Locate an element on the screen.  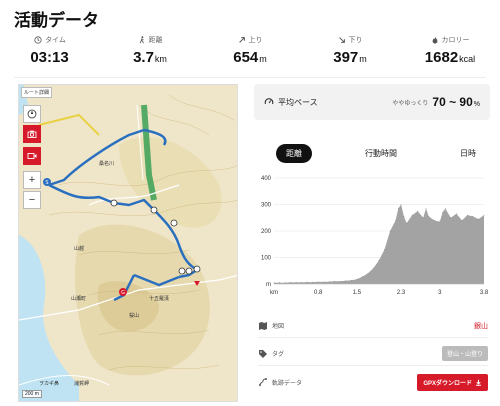
gpx-download-button: GPXダウンロード is located at coordinates (452, 382).